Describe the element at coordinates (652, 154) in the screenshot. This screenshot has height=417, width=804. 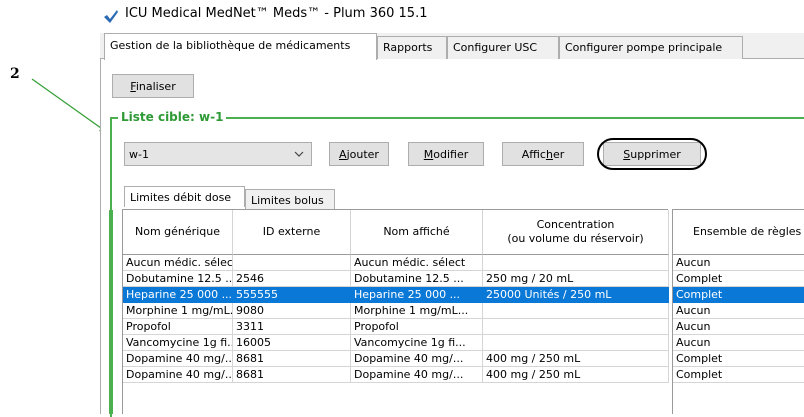
I see `delete-highlight-ring` at that location.